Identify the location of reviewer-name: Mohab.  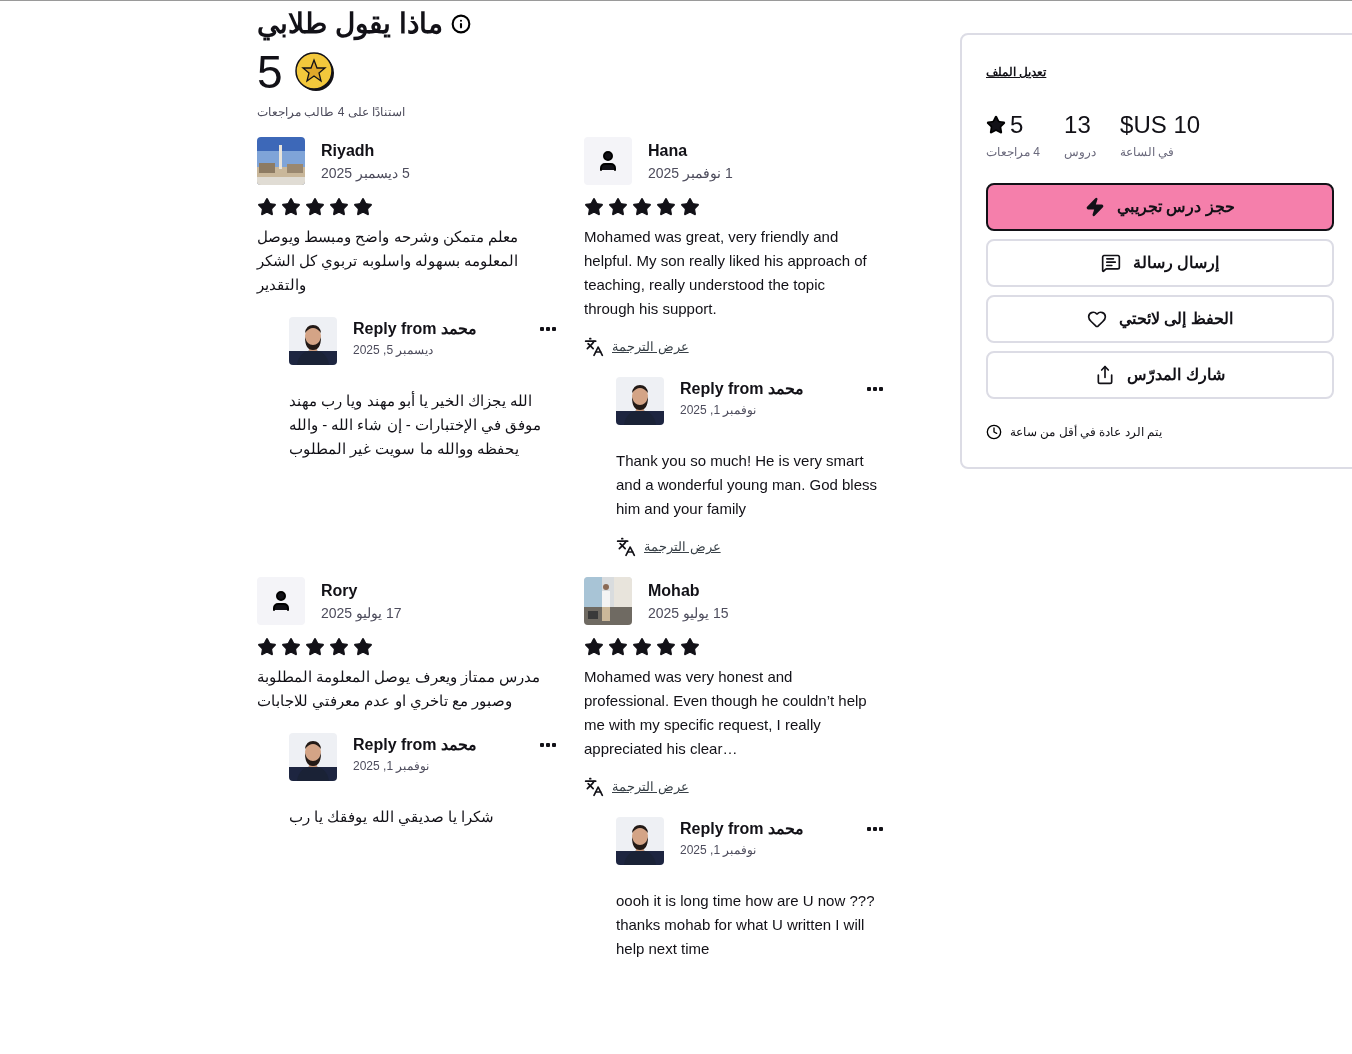
(674, 591).